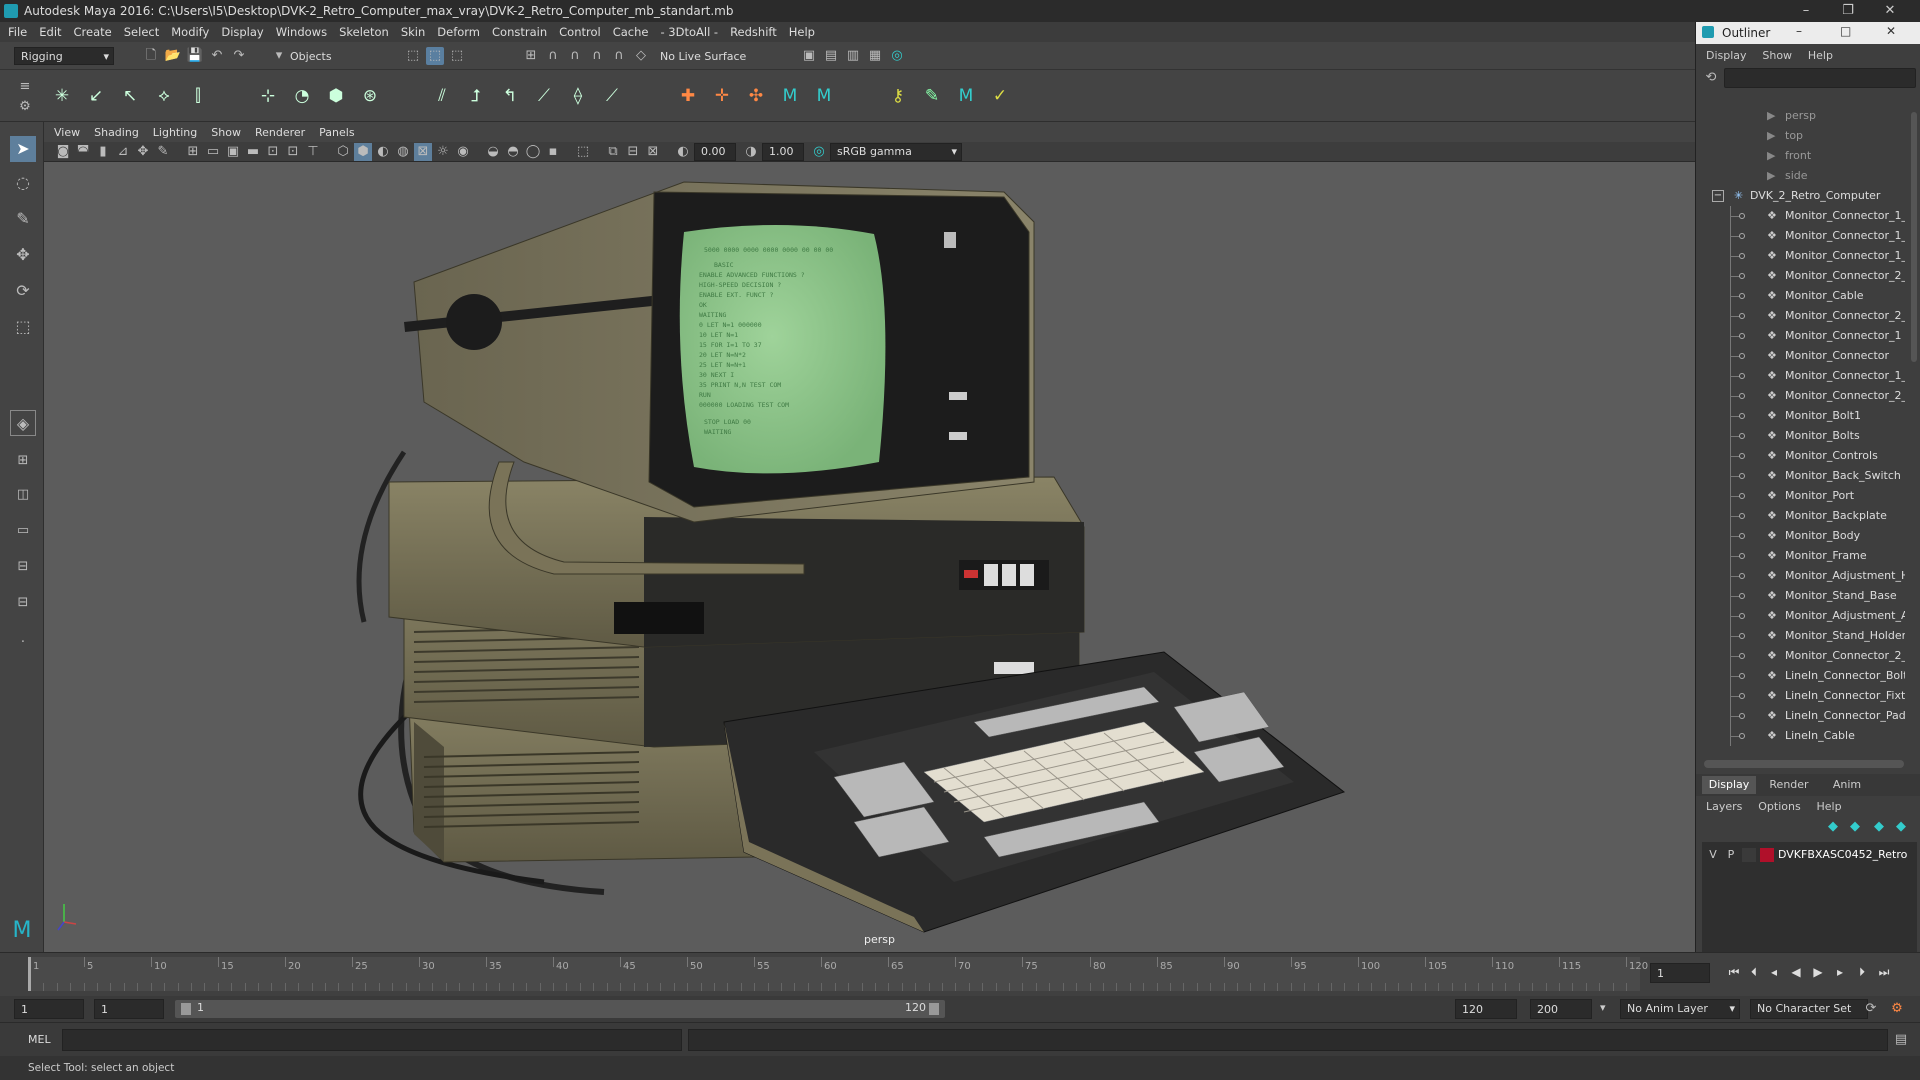 This screenshot has width=1920, height=1080. What do you see at coordinates (25, 87) in the screenshot?
I see `shelf-menu-icon: ≡` at bounding box center [25, 87].